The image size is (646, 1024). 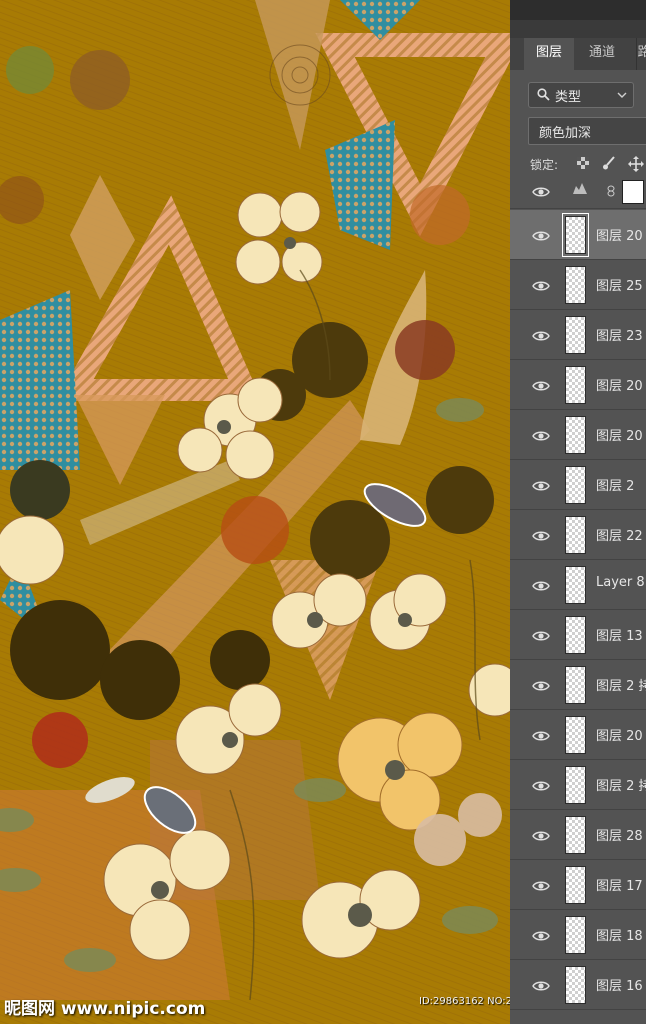 What do you see at coordinates (609, 164) in the screenshot?
I see `lock-image-pixels-brush-icon` at bounding box center [609, 164].